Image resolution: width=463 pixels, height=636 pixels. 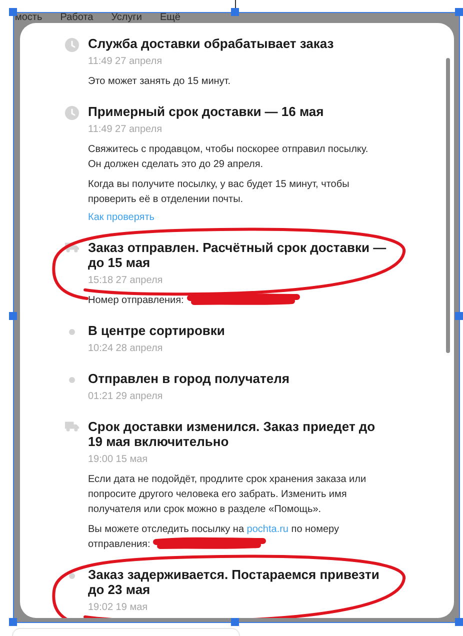 What do you see at coordinates (228, 495) in the screenshot?
I see `event-text: Если дата не подойдёт, продлите срок хранения заказа или попросите другого человека его забрать. Изменить имя получателя или срок можно в разделе «Помощь».` at bounding box center [228, 495].